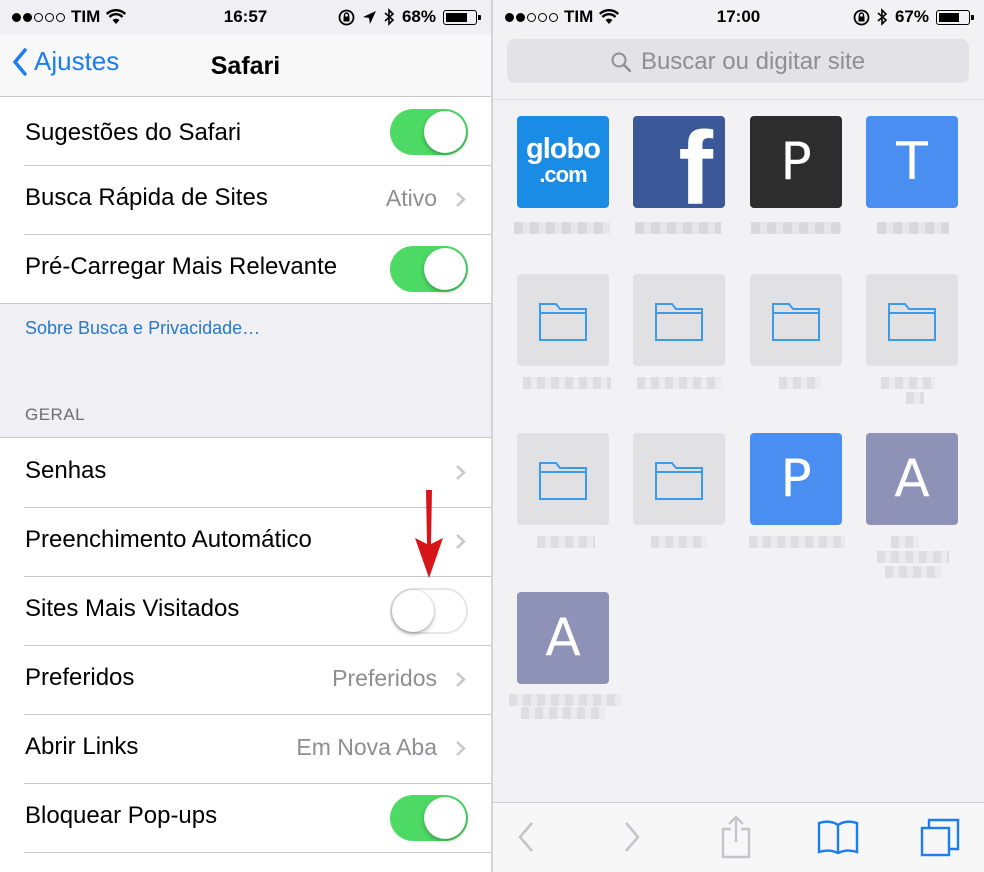  Describe the element at coordinates (621, 62) in the screenshot. I see `search-icon` at that location.